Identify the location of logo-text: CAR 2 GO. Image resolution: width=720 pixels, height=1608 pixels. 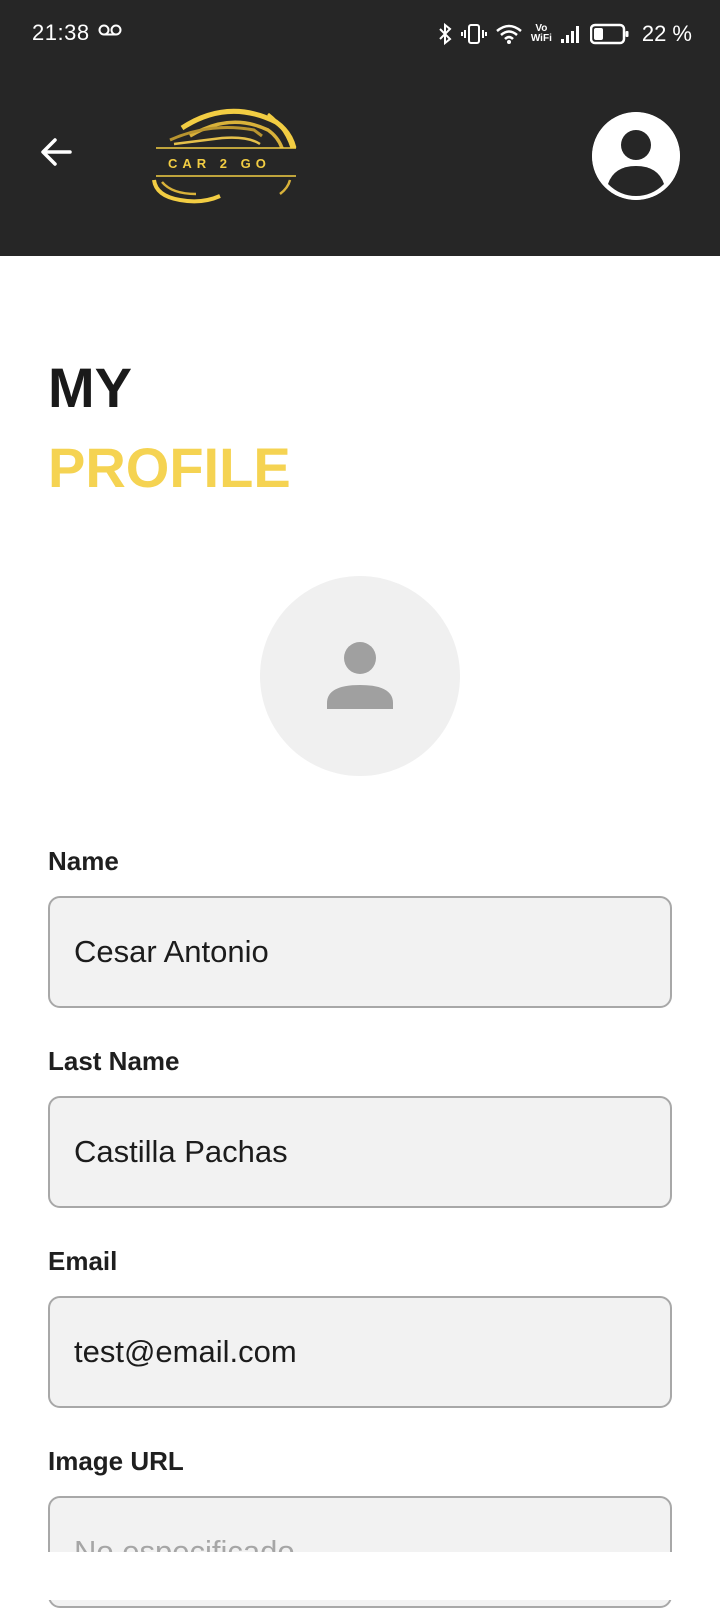
(219, 163).